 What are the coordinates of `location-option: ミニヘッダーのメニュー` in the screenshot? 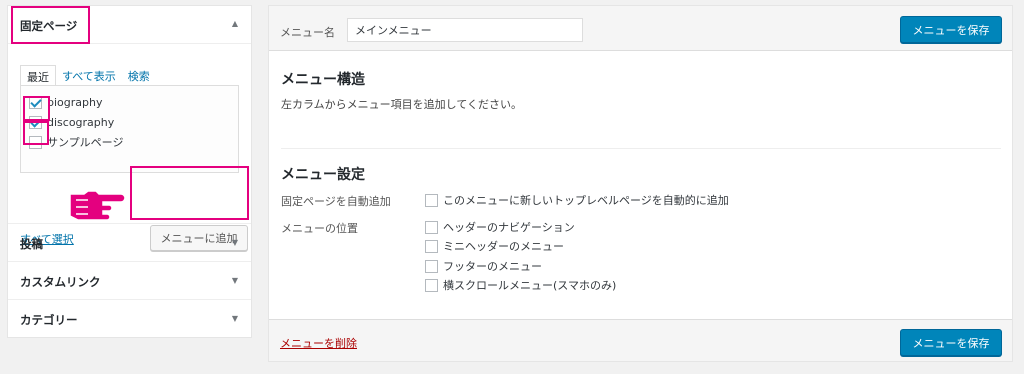 It's located at (494, 246).